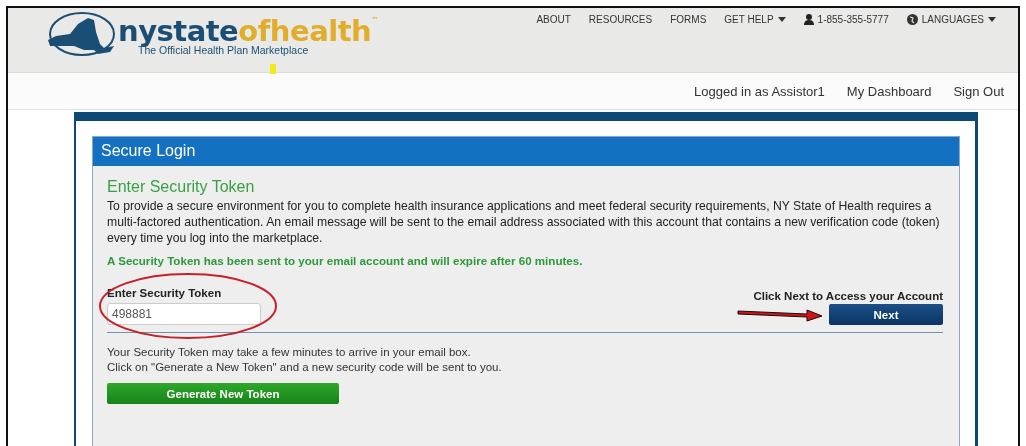 The width and height of the screenshot is (1026, 446). Describe the element at coordinates (846, 19) in the screenshot. I see `nav-link: 1-855-355-5777` at that location.